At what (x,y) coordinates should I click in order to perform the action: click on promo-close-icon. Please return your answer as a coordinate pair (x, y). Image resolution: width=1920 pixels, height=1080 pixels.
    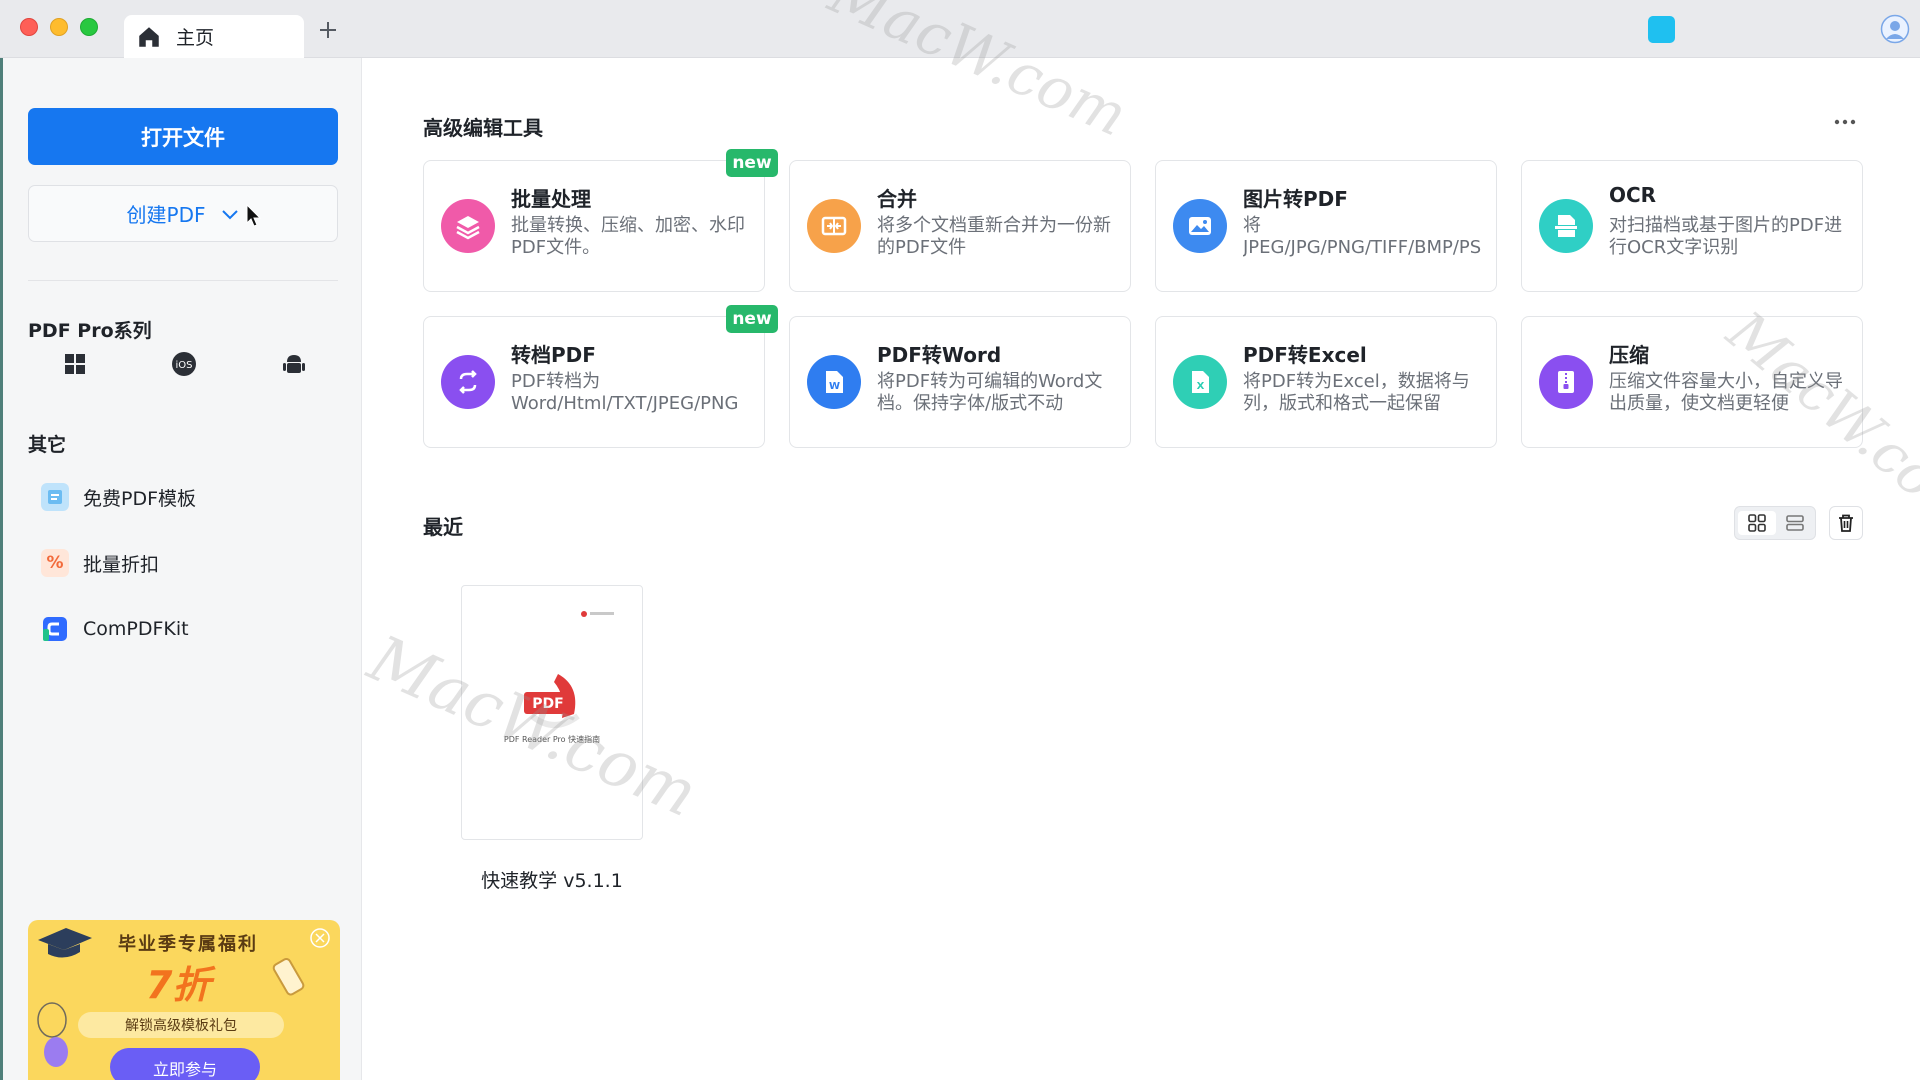
    Looking at the image, I should click on (320, 938).